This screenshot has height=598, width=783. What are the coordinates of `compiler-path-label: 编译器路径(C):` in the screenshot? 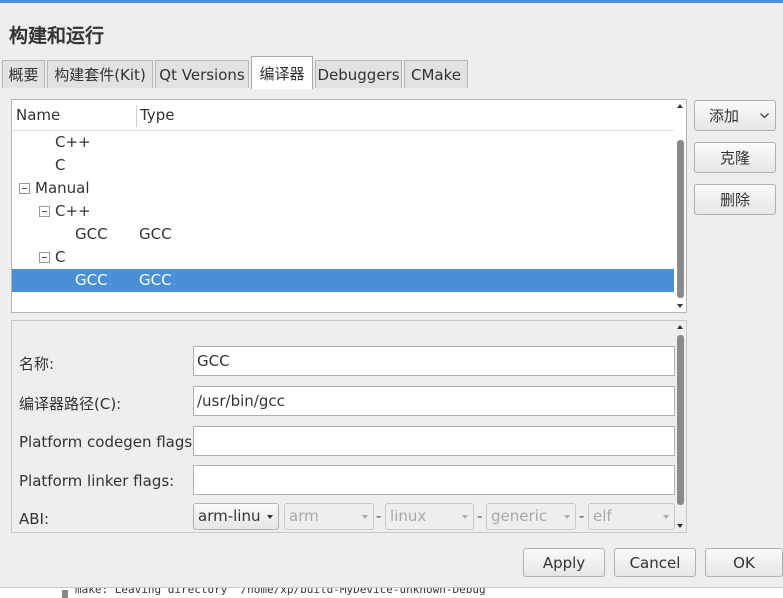 It's located at (70, 404).